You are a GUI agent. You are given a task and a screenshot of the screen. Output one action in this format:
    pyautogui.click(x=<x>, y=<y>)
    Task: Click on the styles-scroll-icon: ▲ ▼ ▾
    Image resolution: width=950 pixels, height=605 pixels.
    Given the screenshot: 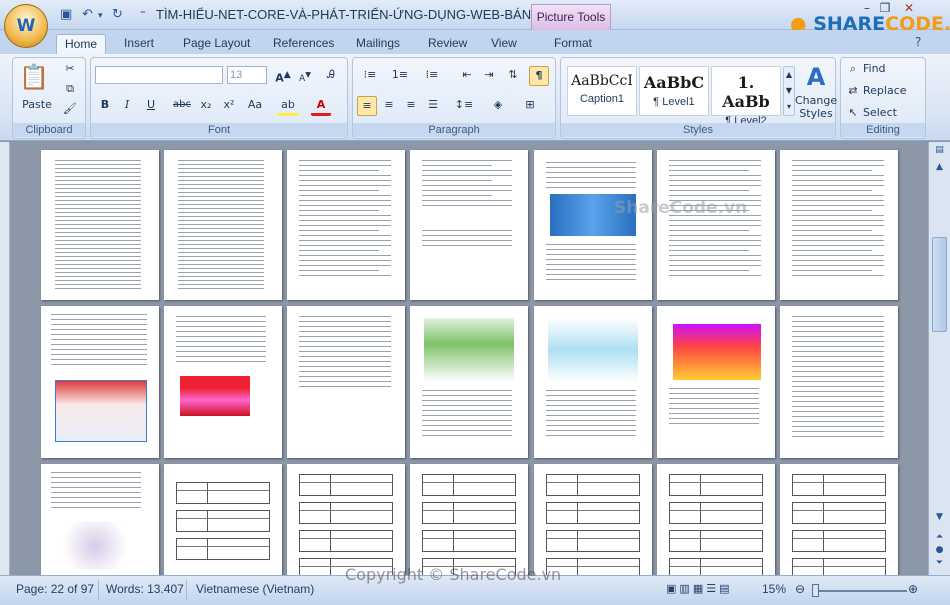 What is the action you would take?
    pyautogui.click(x=789, y=91)
    